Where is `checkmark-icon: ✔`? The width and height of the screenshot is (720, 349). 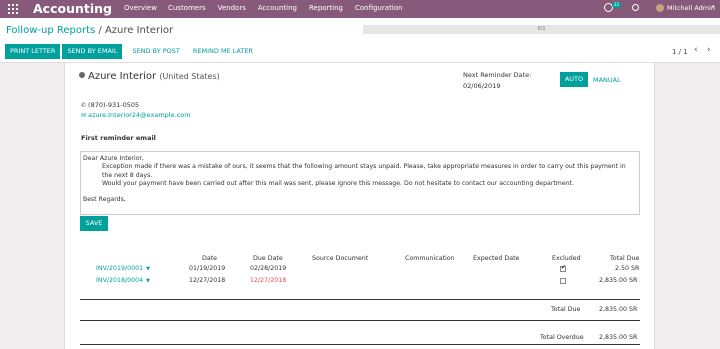
checkmark-icon: ✔ is located at coordinates (564, 267).